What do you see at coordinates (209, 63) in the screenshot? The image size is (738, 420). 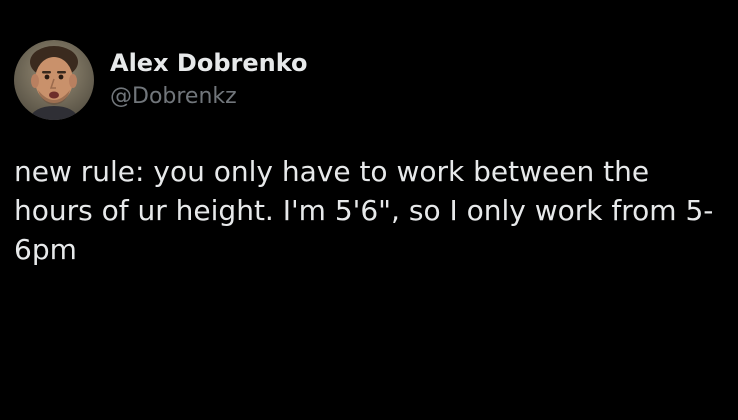 I see `author-display-name: Alex Dobrenko` at bounding box center [209, 63].